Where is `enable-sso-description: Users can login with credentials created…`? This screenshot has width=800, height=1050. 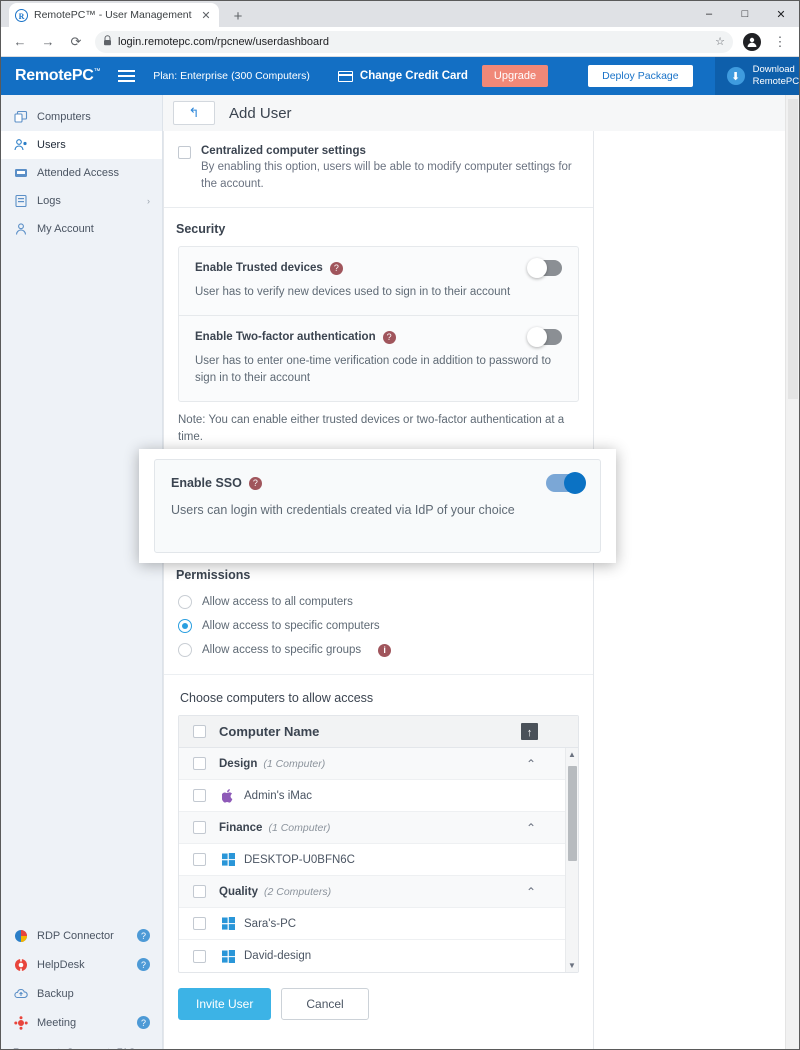
enable-sso-description: Users can login with credentials created… is located at coordinates (343, 510).